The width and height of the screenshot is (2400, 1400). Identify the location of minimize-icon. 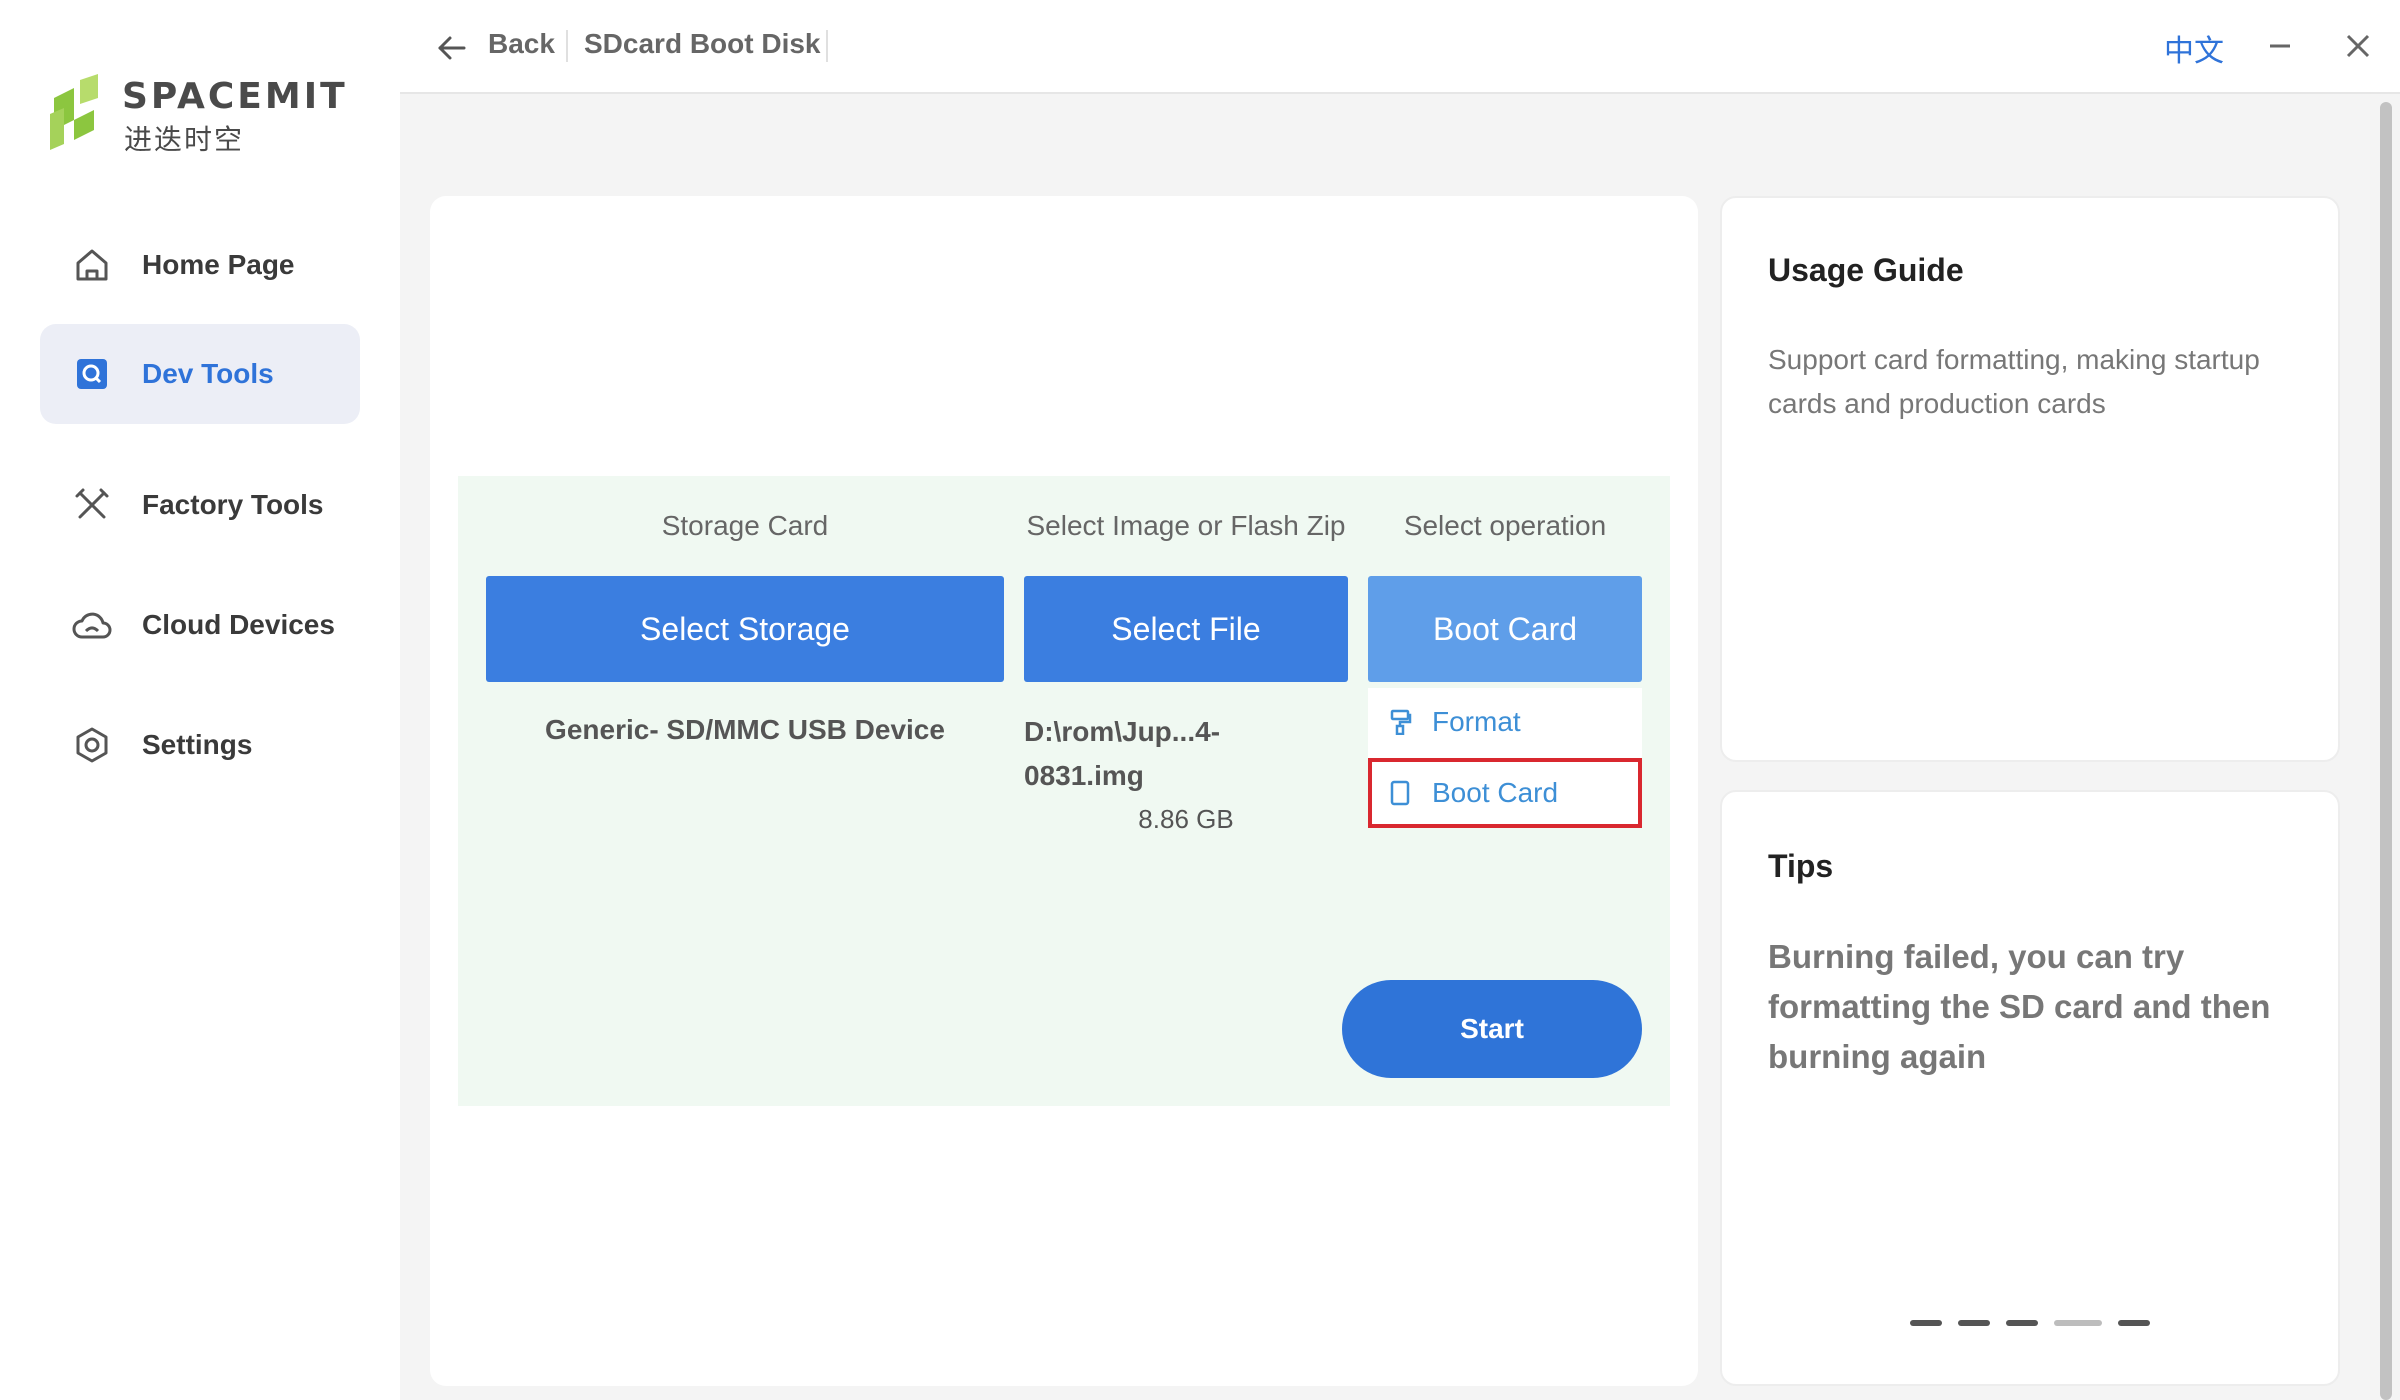
(2280, 46).